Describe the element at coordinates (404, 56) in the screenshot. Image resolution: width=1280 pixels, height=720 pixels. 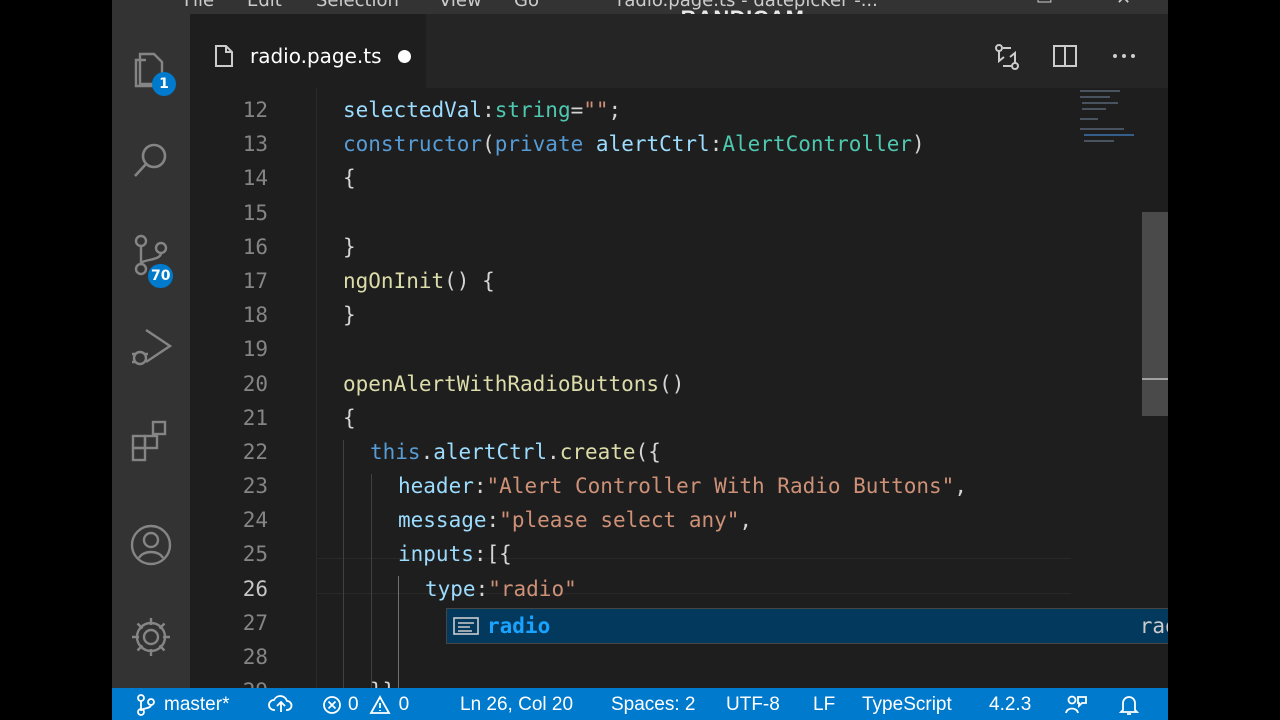
I see `unsaved-dot-icon` at that location.